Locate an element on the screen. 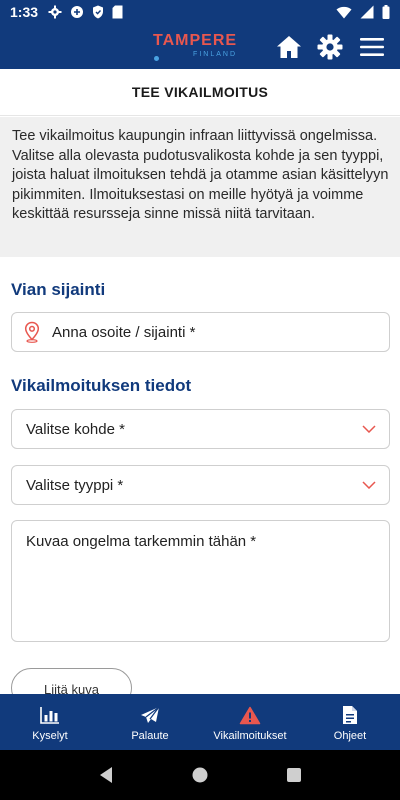 This screenshot has width=400, height=800. tab-vikailmoitukset: Vikailmoitukset is located at coordinates (250, 722).